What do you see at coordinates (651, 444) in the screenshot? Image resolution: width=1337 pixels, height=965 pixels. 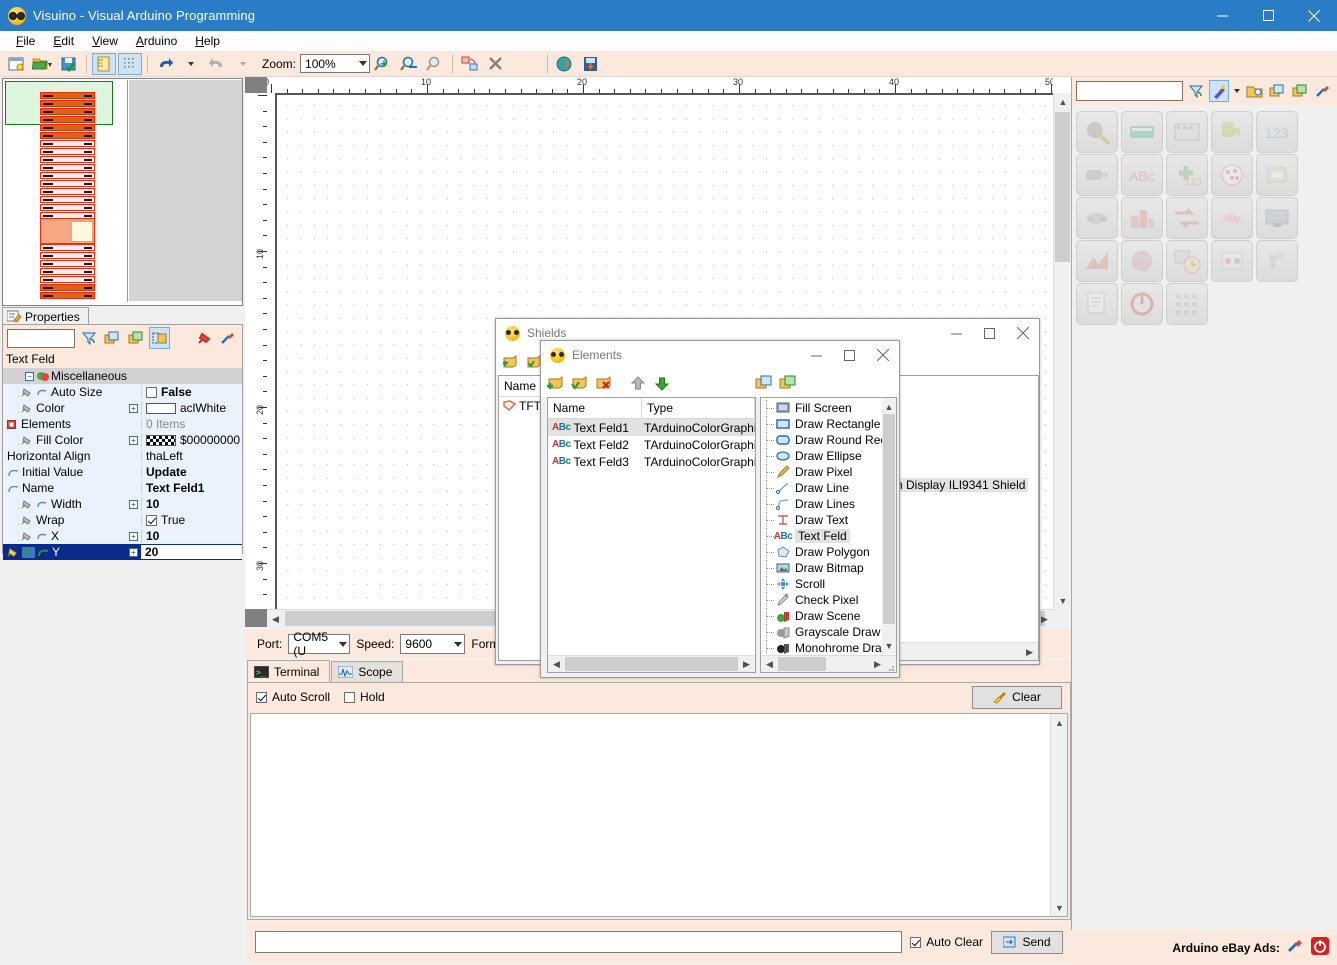 I see `elements-list-row: ABc Text Feld2 TArduinoColorGraphic.` at bounding box center [651, 444].